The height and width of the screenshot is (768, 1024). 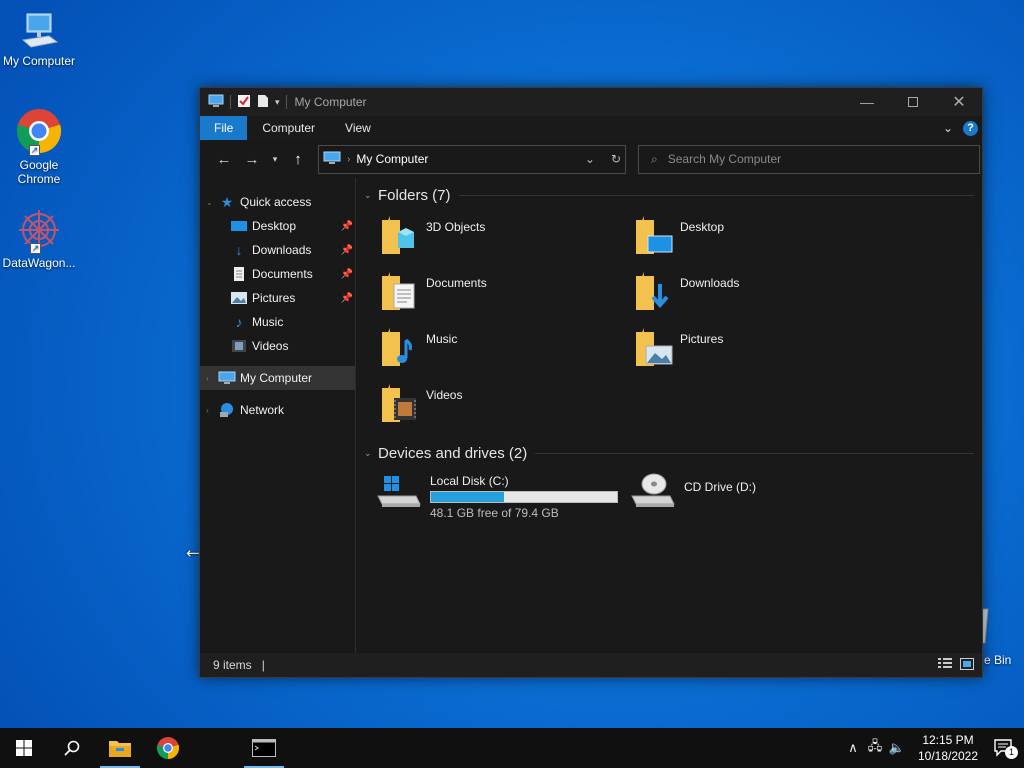 I want to click on drive-usage-fill, so click(x=468, y=497).